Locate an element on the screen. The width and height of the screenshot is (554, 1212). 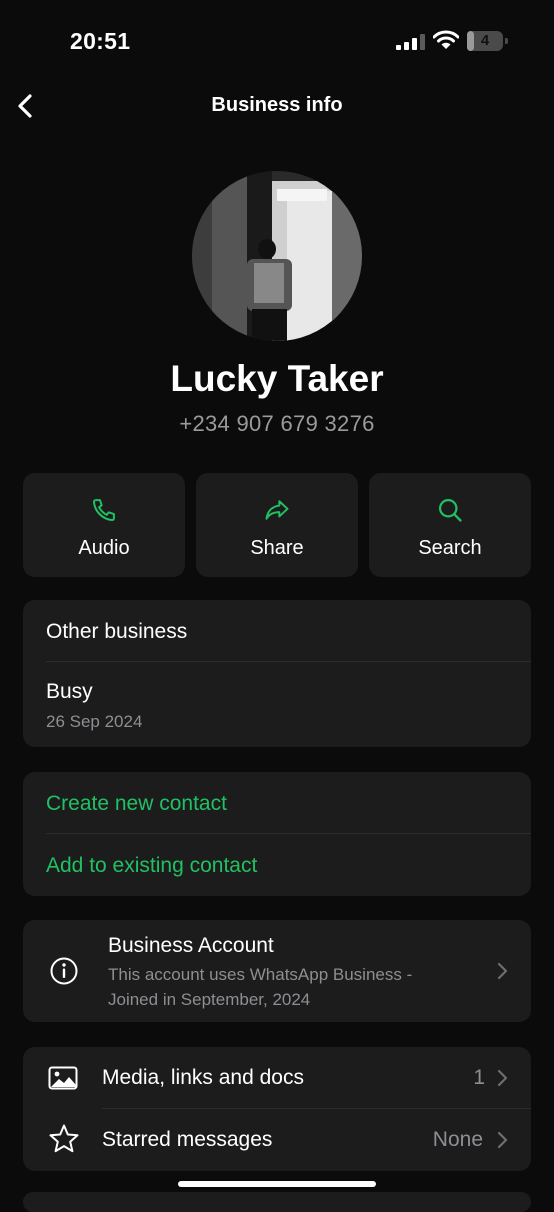
phone-icon is located at coordinates (103, 510).